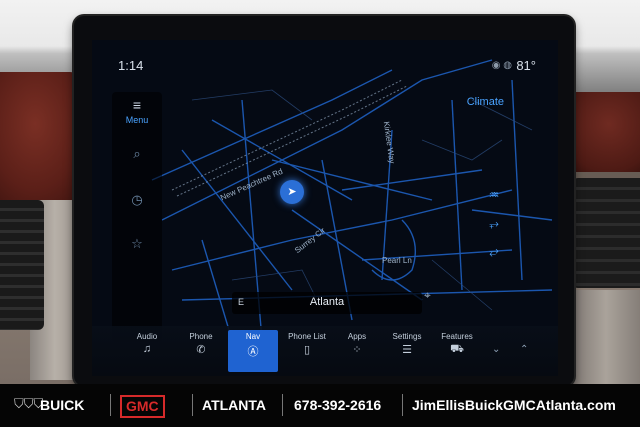 The image size is (640, 427). I want to click on current-city: Atlanta, so click(327, 302).